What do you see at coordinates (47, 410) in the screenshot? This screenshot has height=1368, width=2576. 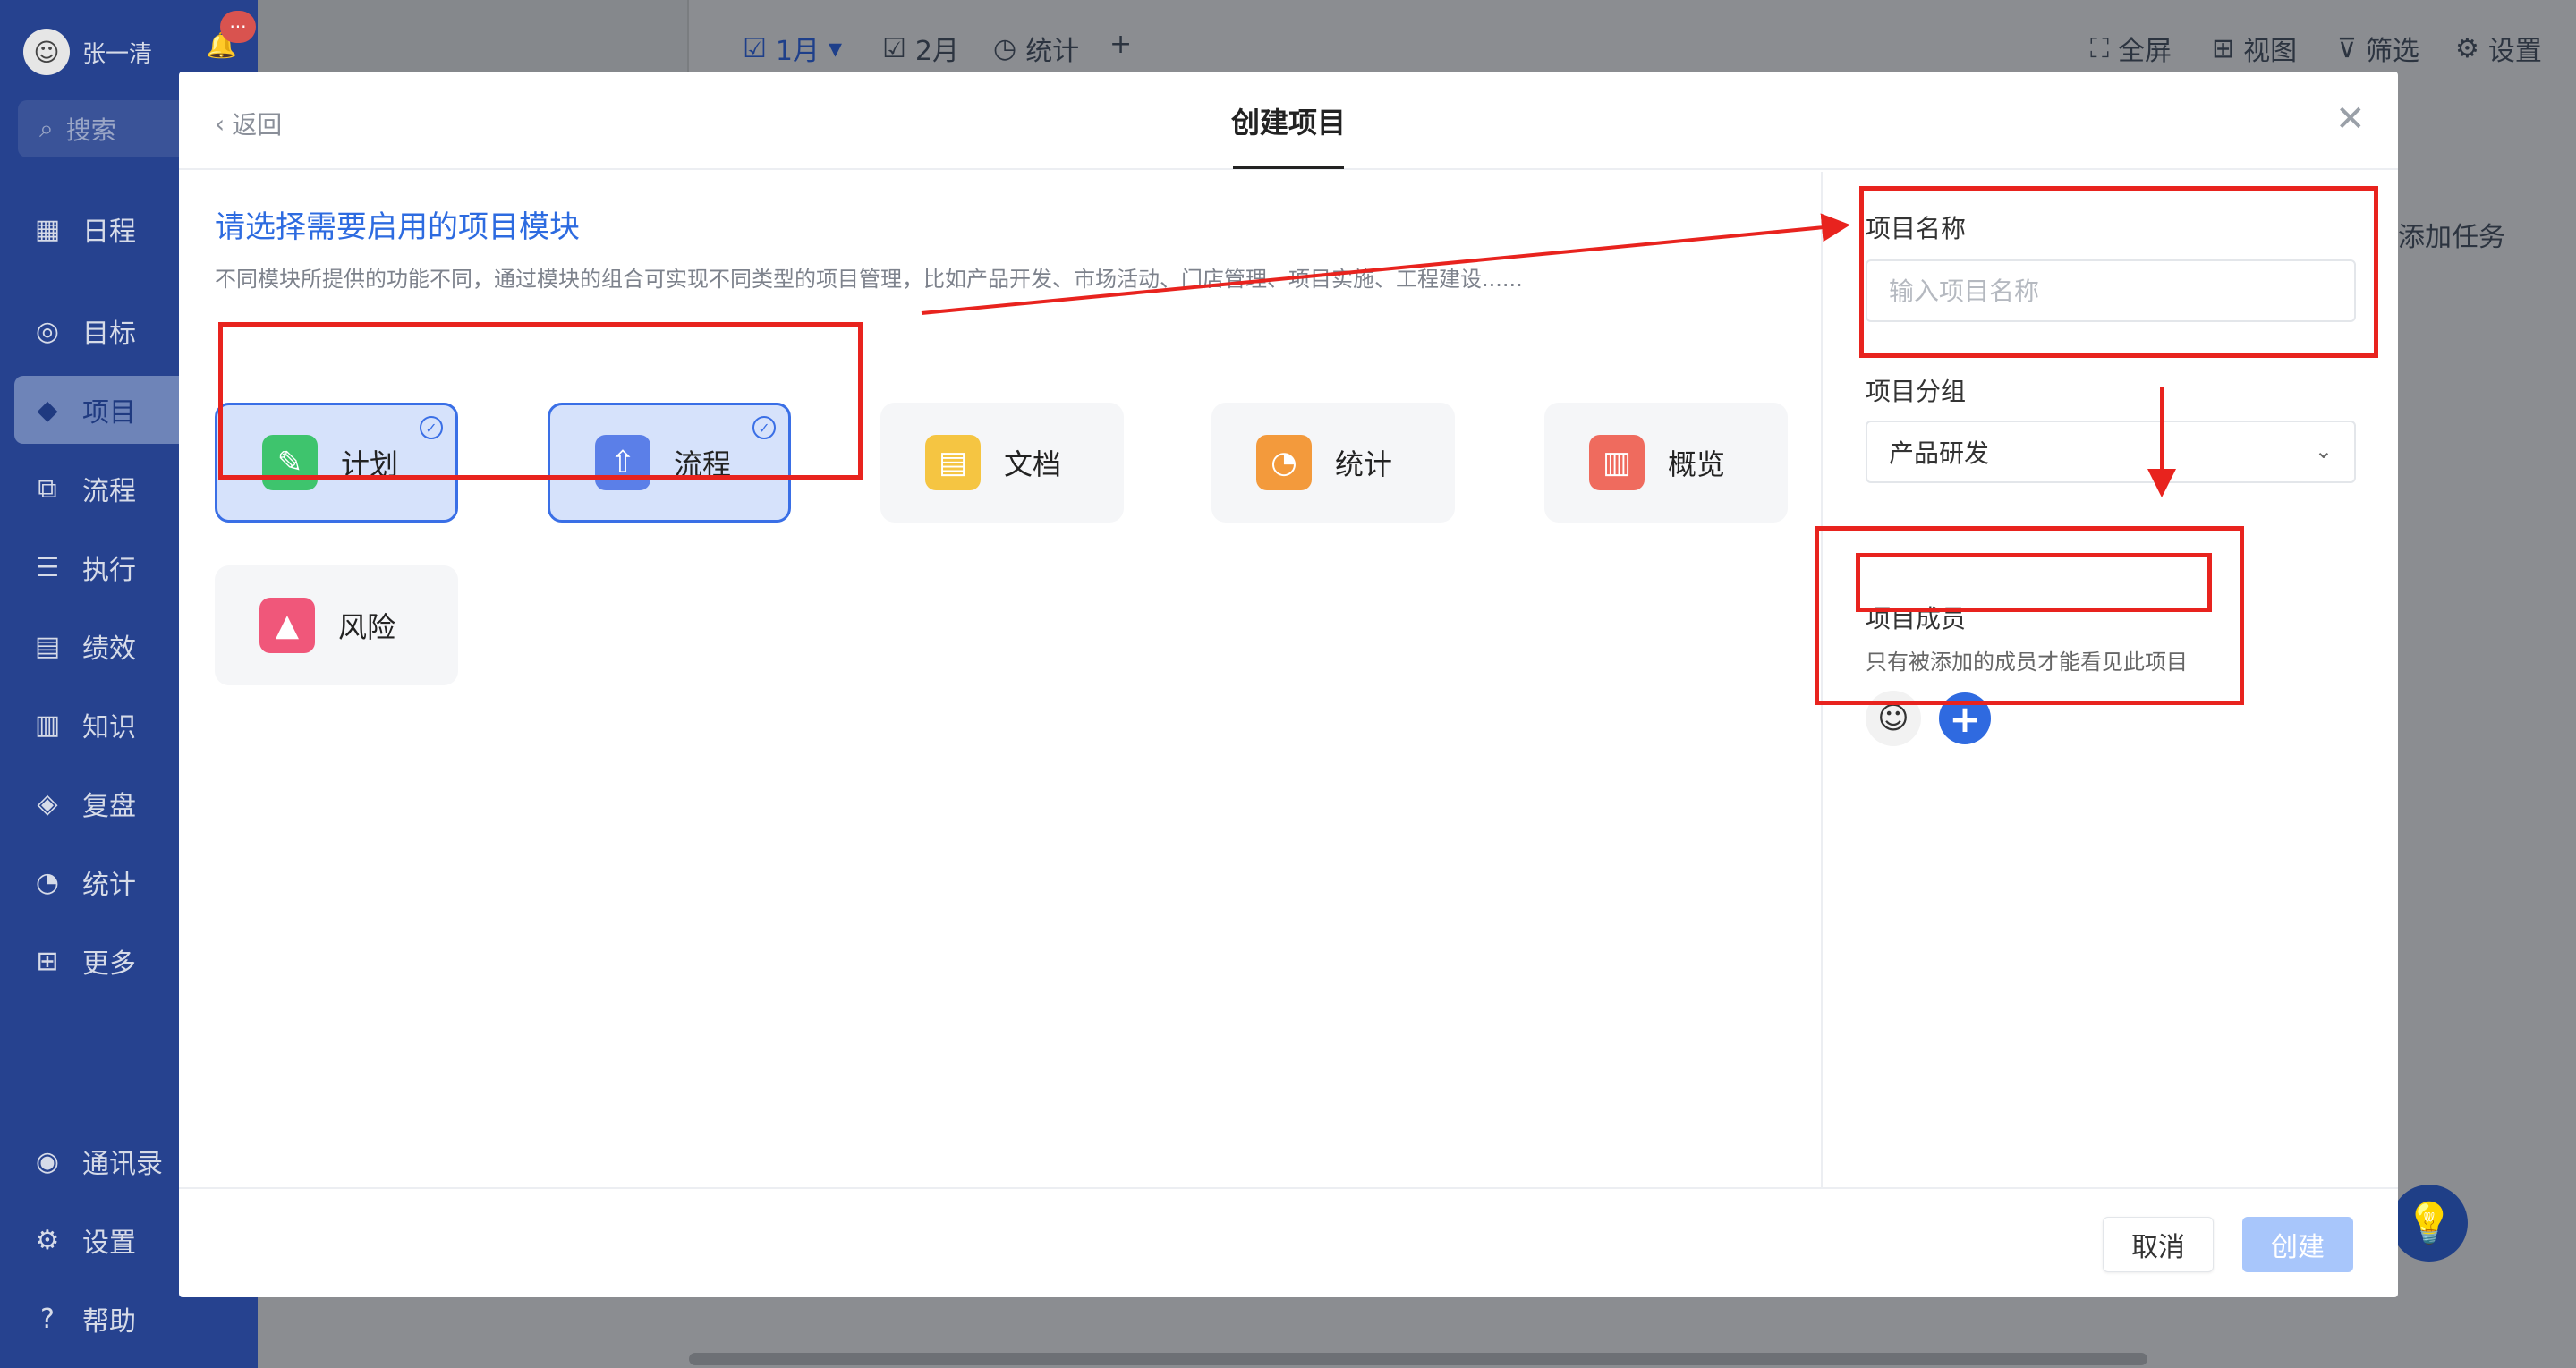 I see `cube-icon: ◆` at bounding box center [47, 410].